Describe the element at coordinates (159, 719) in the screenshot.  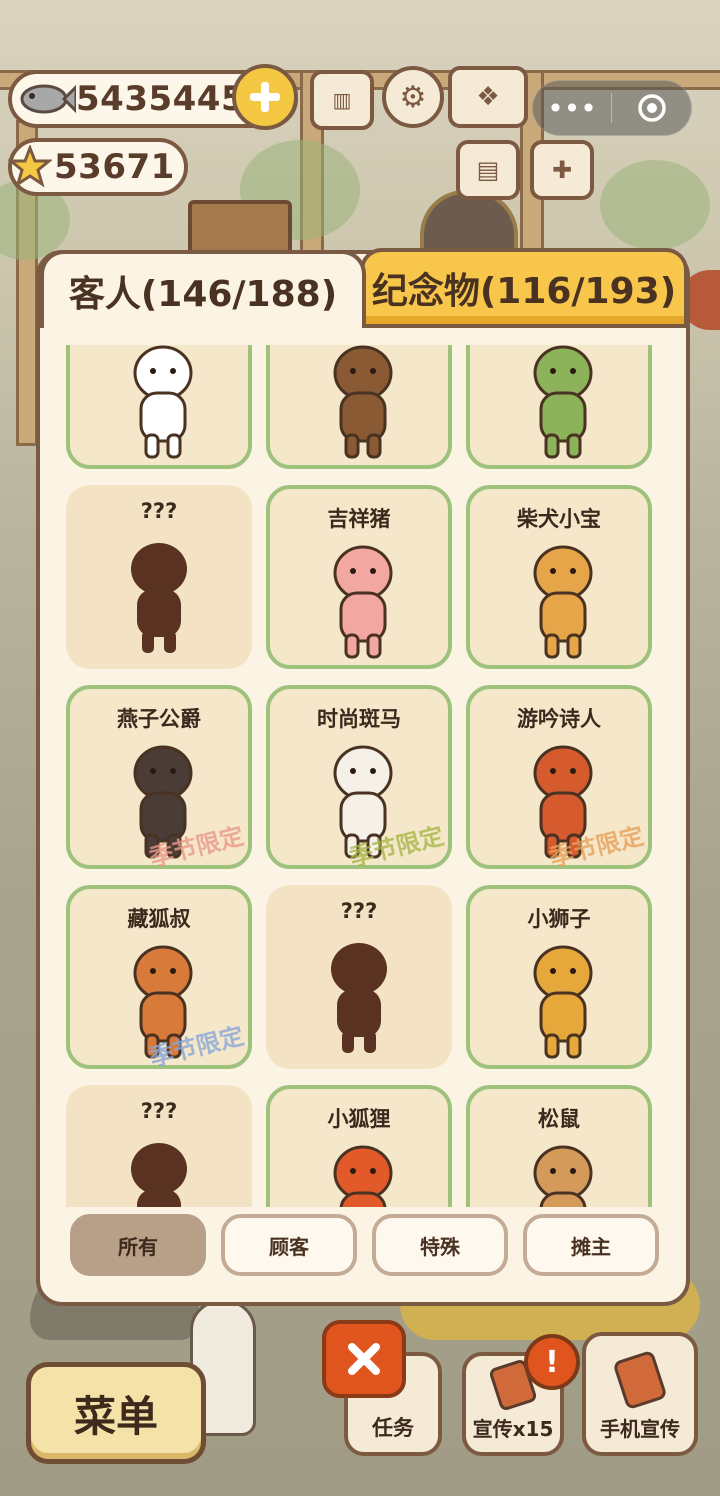
I see `guest-name: 燕子公爵` at that location.